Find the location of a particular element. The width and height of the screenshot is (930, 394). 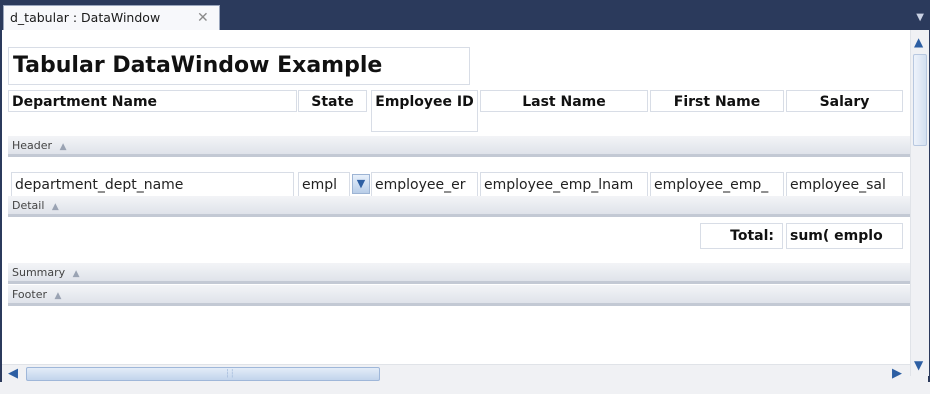

horizontal-scroll-thumb: ┆┆ is located at coordinates (203, 374).